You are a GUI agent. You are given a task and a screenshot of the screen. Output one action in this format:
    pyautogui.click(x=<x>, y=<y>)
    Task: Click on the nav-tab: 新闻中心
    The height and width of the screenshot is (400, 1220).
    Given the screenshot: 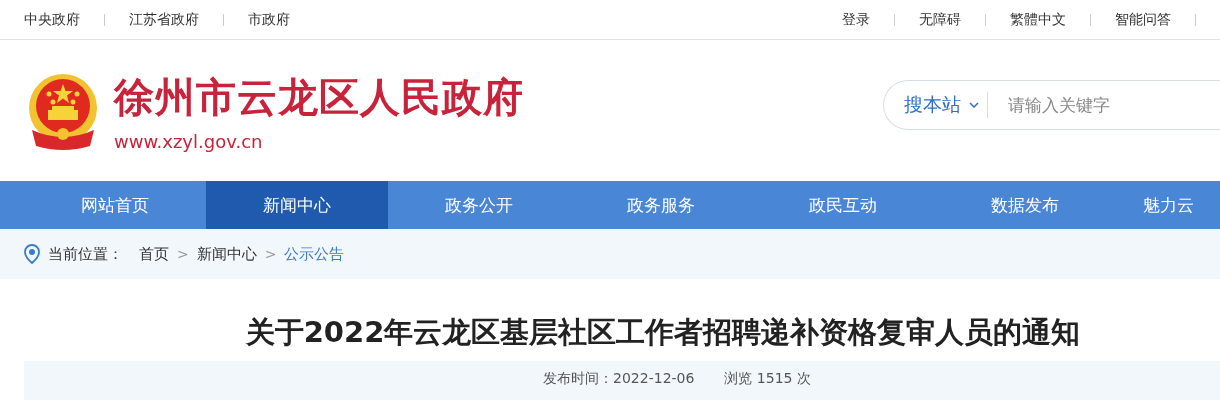 What is the action you would take?
    pyautogui.click(x=297, y=205)
    